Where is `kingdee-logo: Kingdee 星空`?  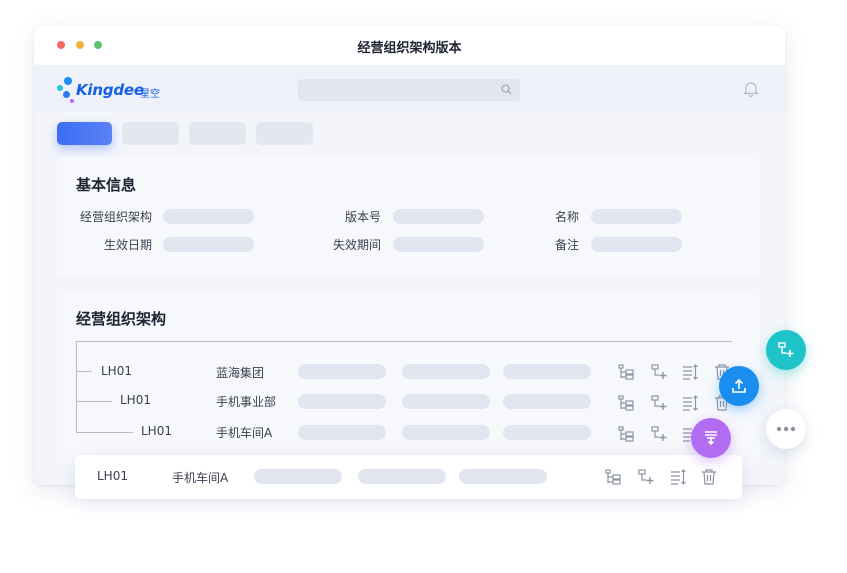
kingdee-logo: Kingdee 星空 is located at coordinates (116, 90).